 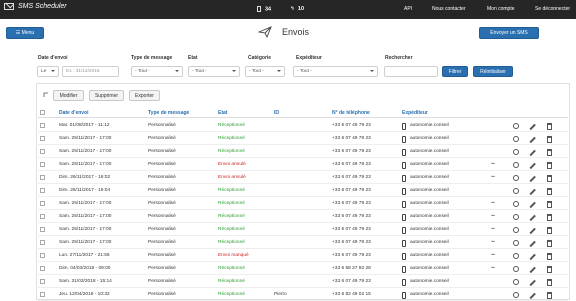 What do you see at coordinates (449, 9) in the screenshot?
I see `nav-contact: Nous contacter` at bounding box center [449, 9].